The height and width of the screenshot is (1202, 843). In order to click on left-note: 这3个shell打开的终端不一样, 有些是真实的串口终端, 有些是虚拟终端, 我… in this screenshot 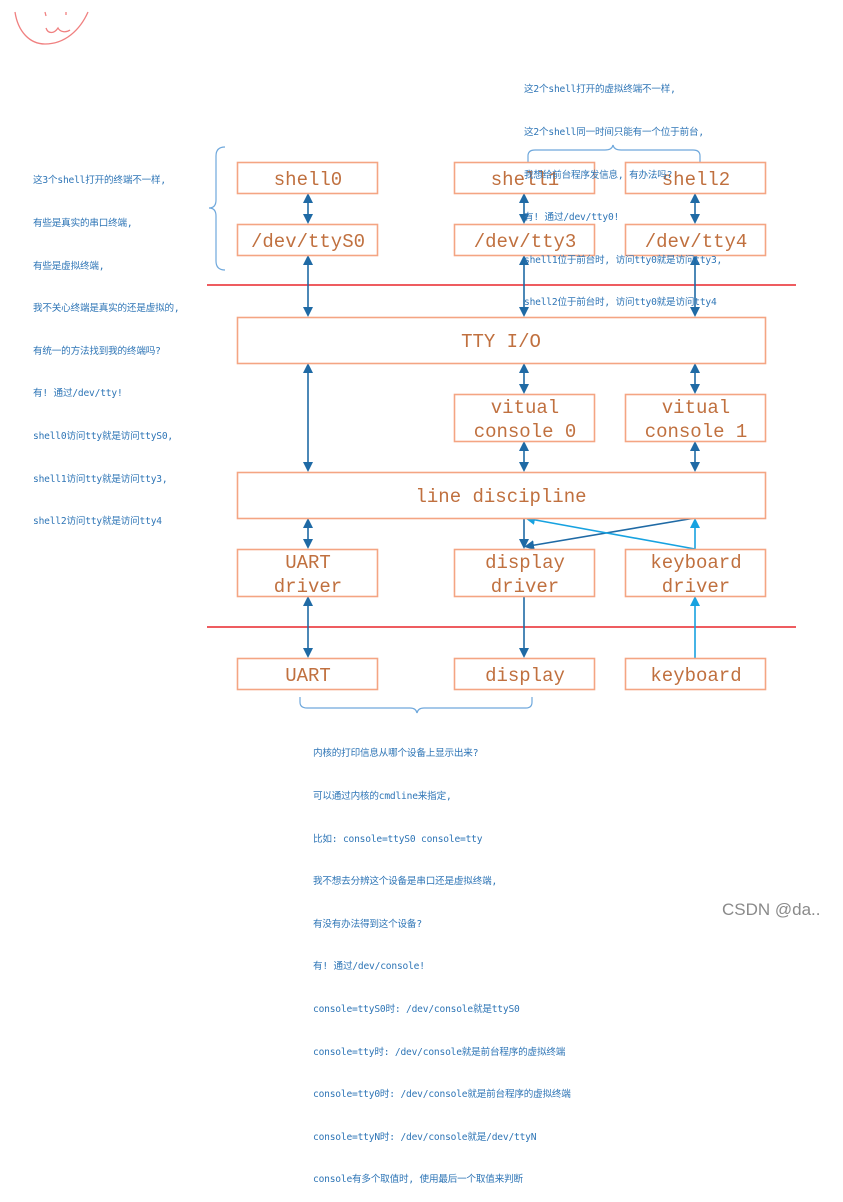, I will do `click(106, 345)`.